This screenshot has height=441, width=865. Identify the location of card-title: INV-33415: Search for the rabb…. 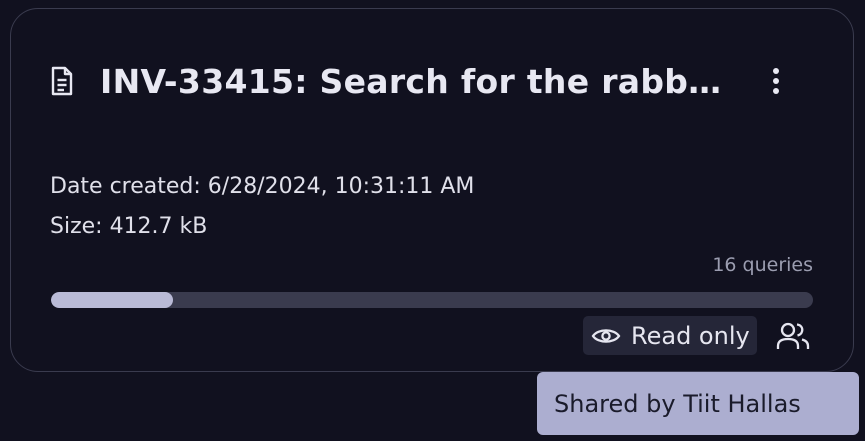
(410, 81).